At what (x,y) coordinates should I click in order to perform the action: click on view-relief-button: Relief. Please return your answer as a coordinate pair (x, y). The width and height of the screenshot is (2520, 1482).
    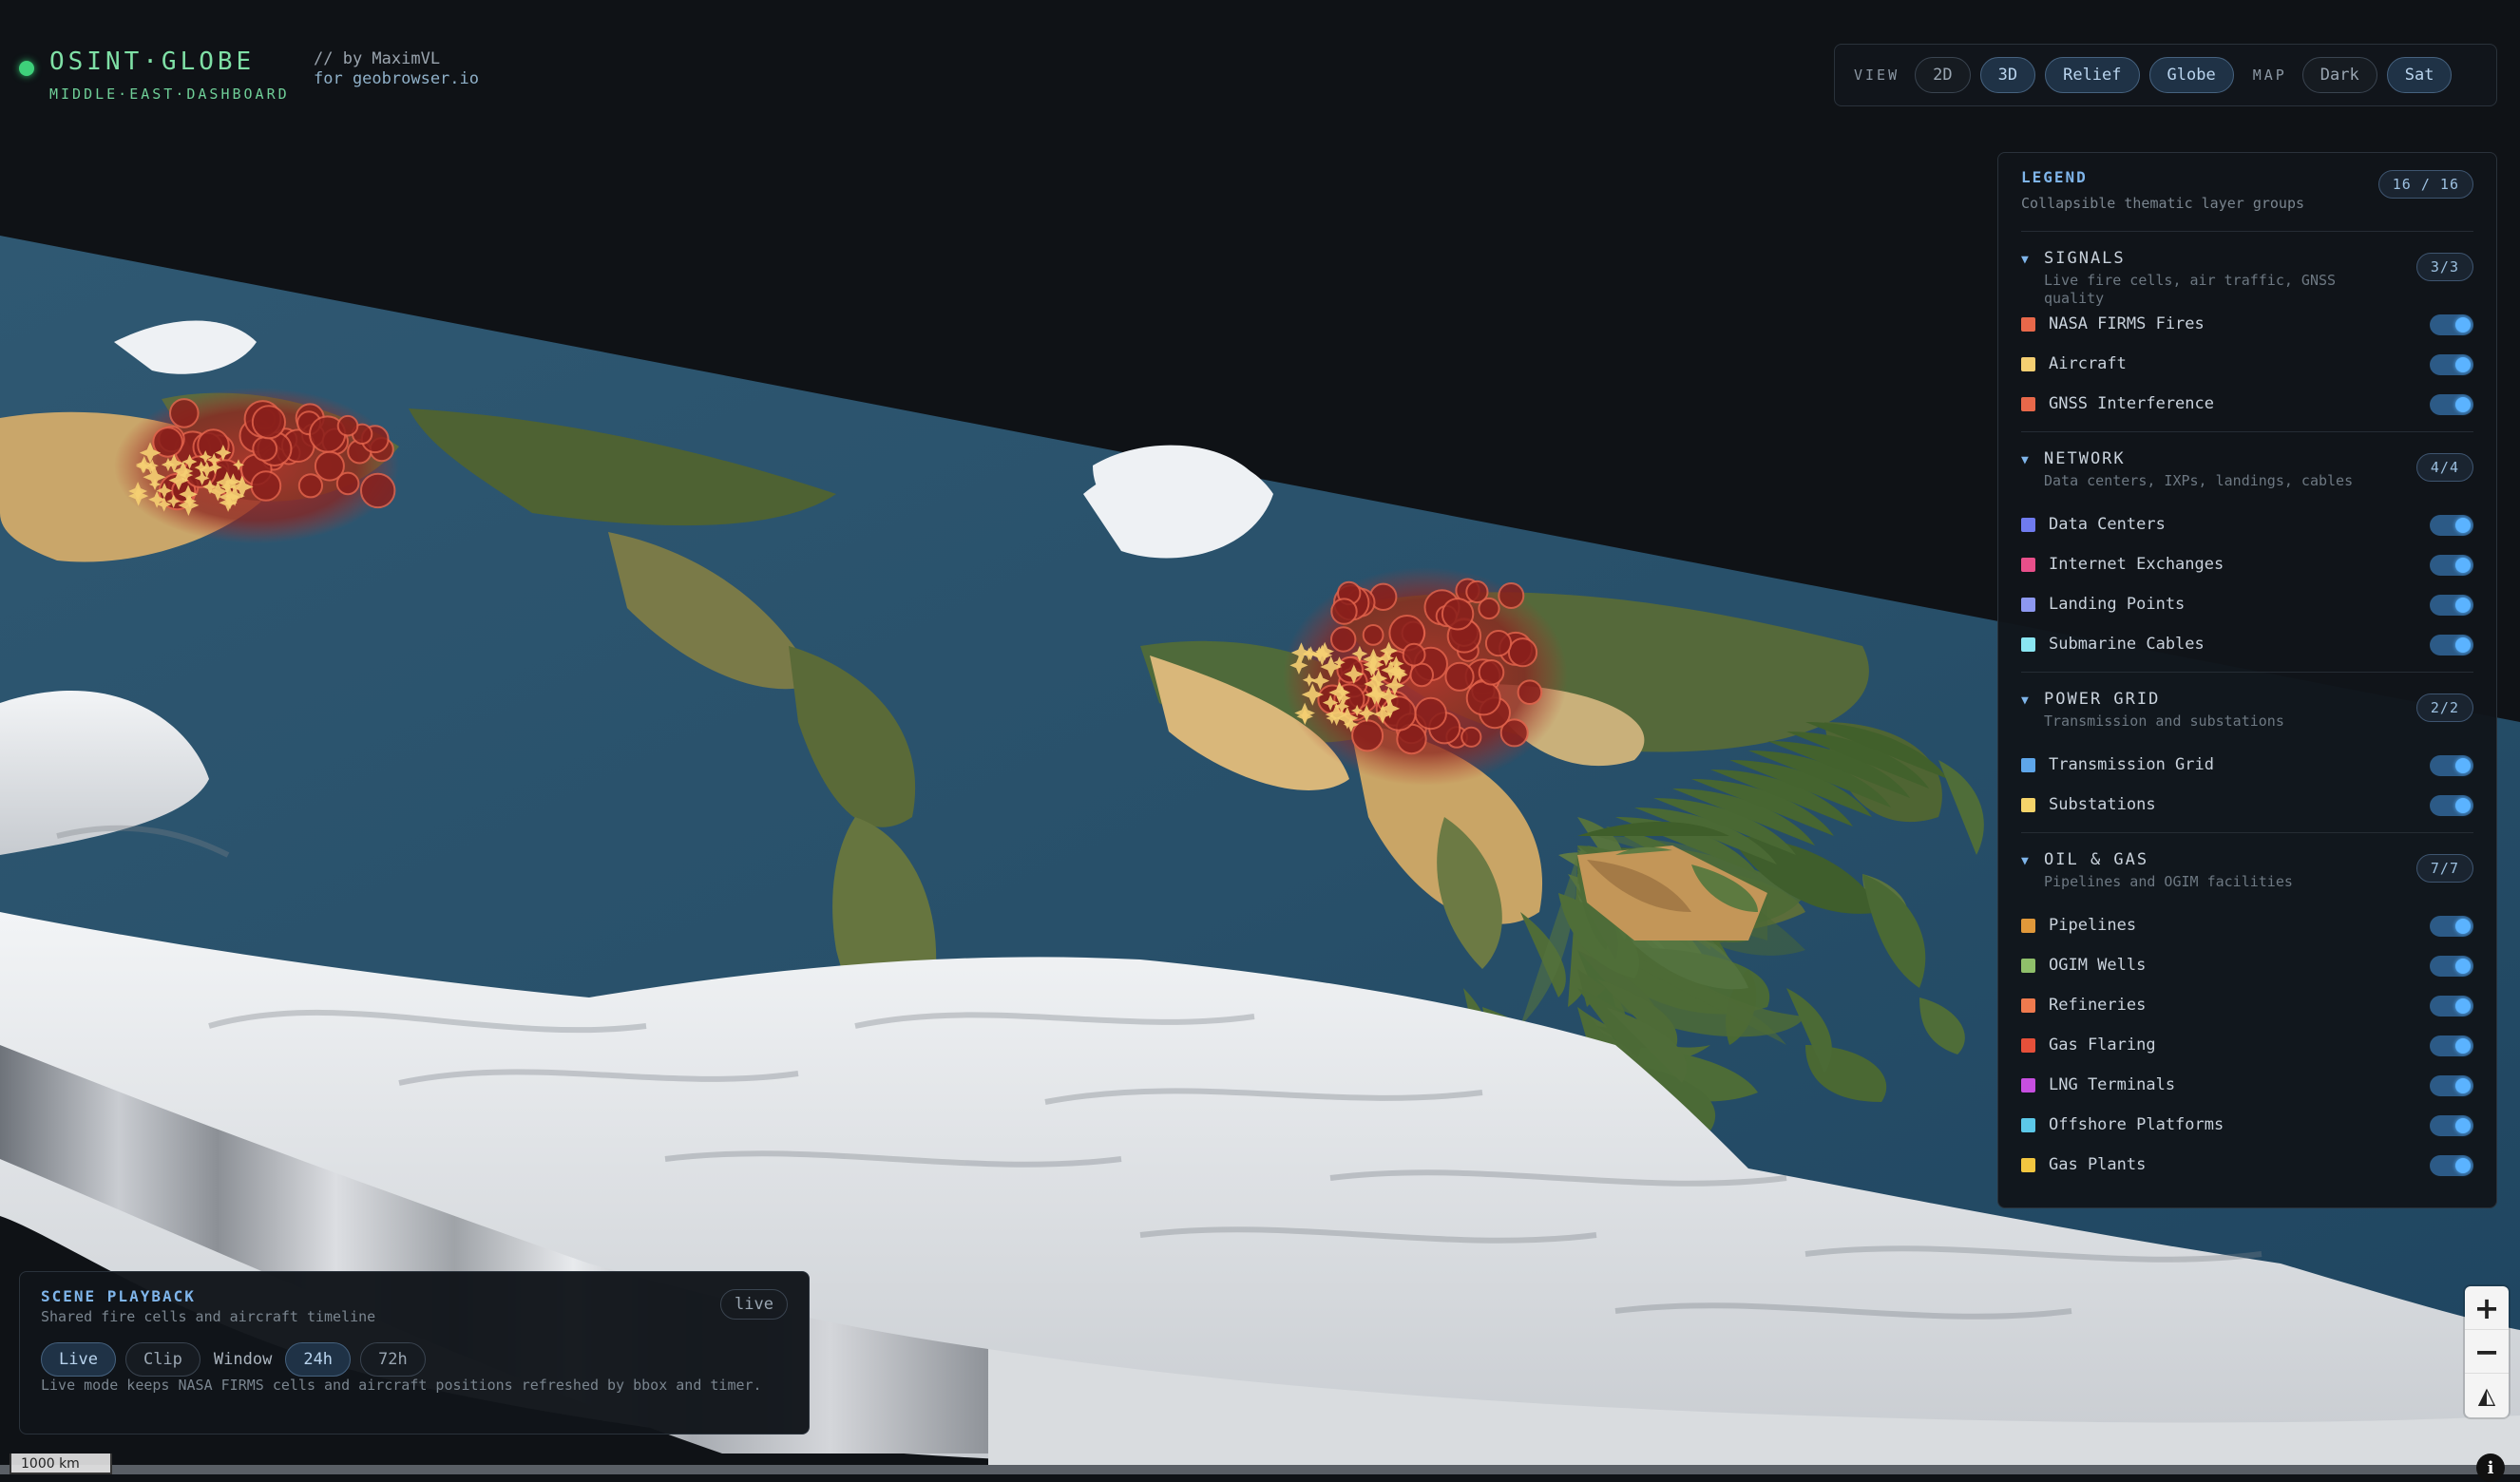
    Looking at the image, I should click on (2092, 75).